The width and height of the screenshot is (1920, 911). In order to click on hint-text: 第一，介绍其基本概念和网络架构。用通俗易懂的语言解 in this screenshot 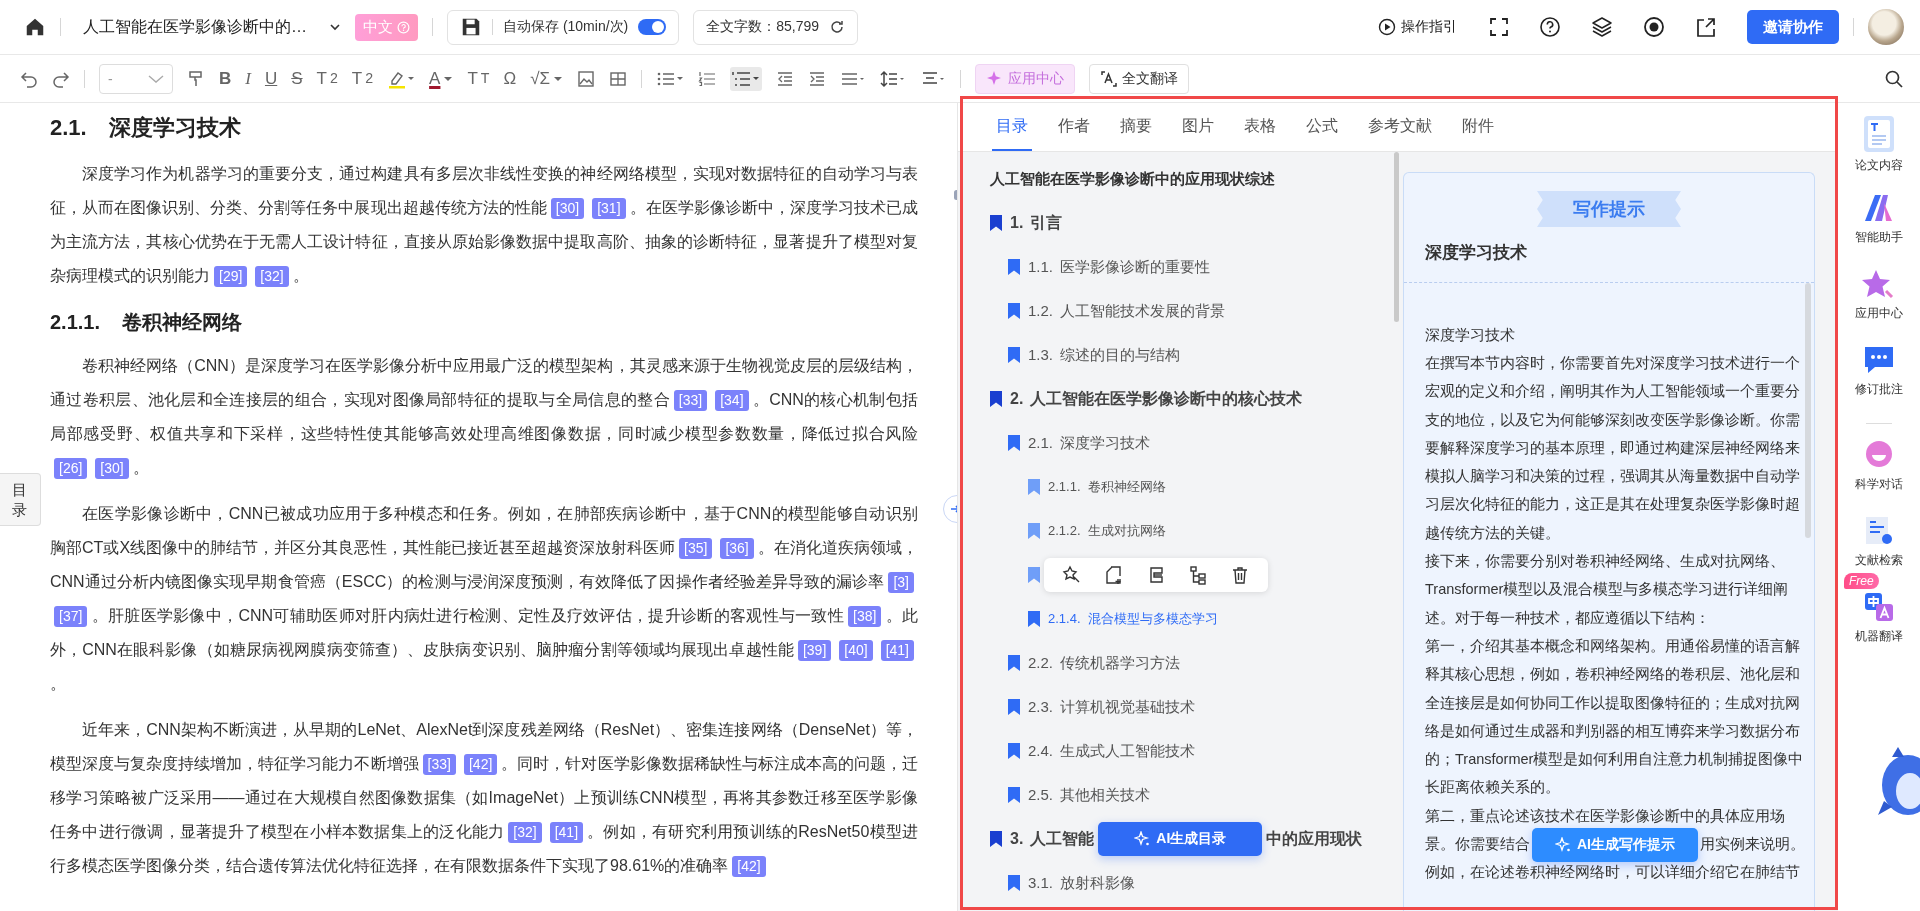, I will do `click(1612, 646)`.